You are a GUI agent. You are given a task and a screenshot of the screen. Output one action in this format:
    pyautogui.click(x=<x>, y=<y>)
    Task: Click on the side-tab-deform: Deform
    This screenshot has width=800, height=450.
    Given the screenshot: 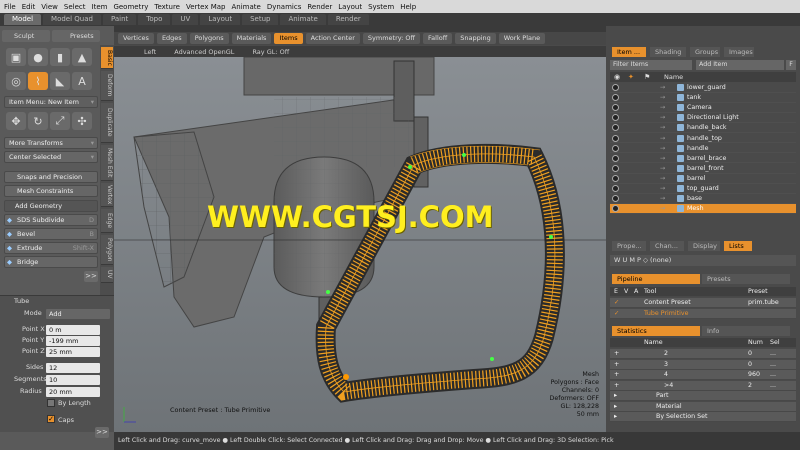 What is the action you would take?
    pyautogui.click(x=107, y=86)
    